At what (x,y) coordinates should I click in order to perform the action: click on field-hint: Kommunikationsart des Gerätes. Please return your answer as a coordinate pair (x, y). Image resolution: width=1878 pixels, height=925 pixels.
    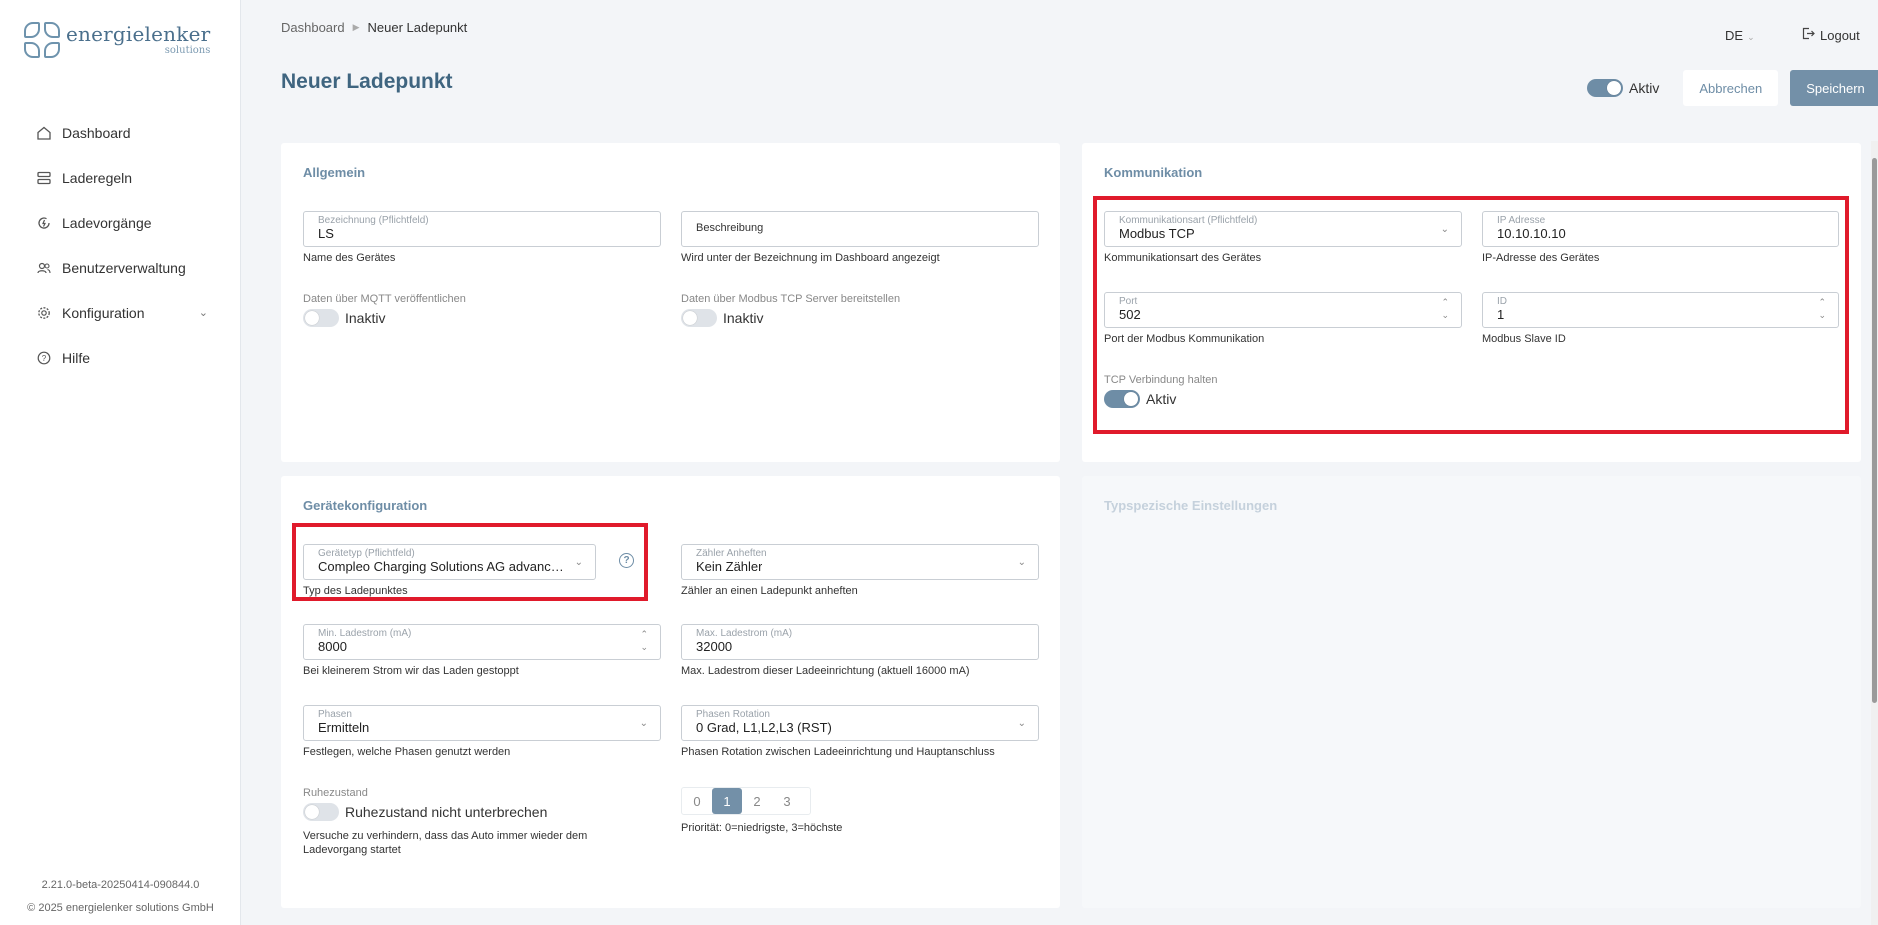
    Looking at the image, I should click on (1183, 258).